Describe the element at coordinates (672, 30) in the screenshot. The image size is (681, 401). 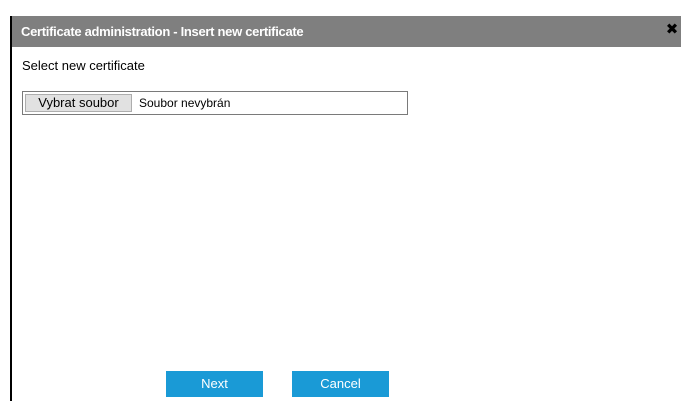
I see `close-icon: ✖` at that location.